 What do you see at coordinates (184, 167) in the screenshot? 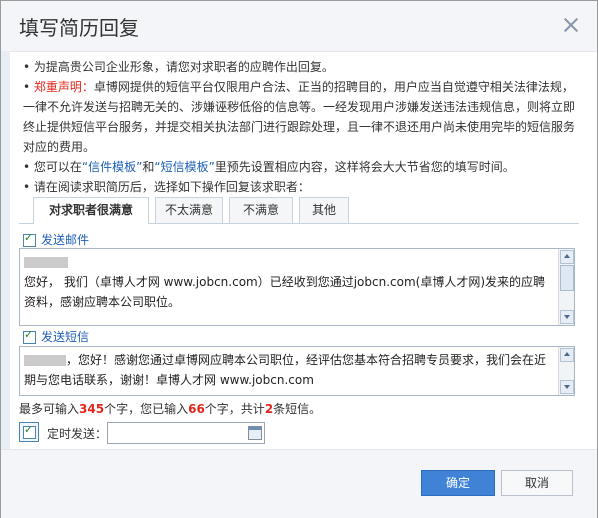
I see `sms-template-link: “短信模板”` at bounding box center [184, 167].